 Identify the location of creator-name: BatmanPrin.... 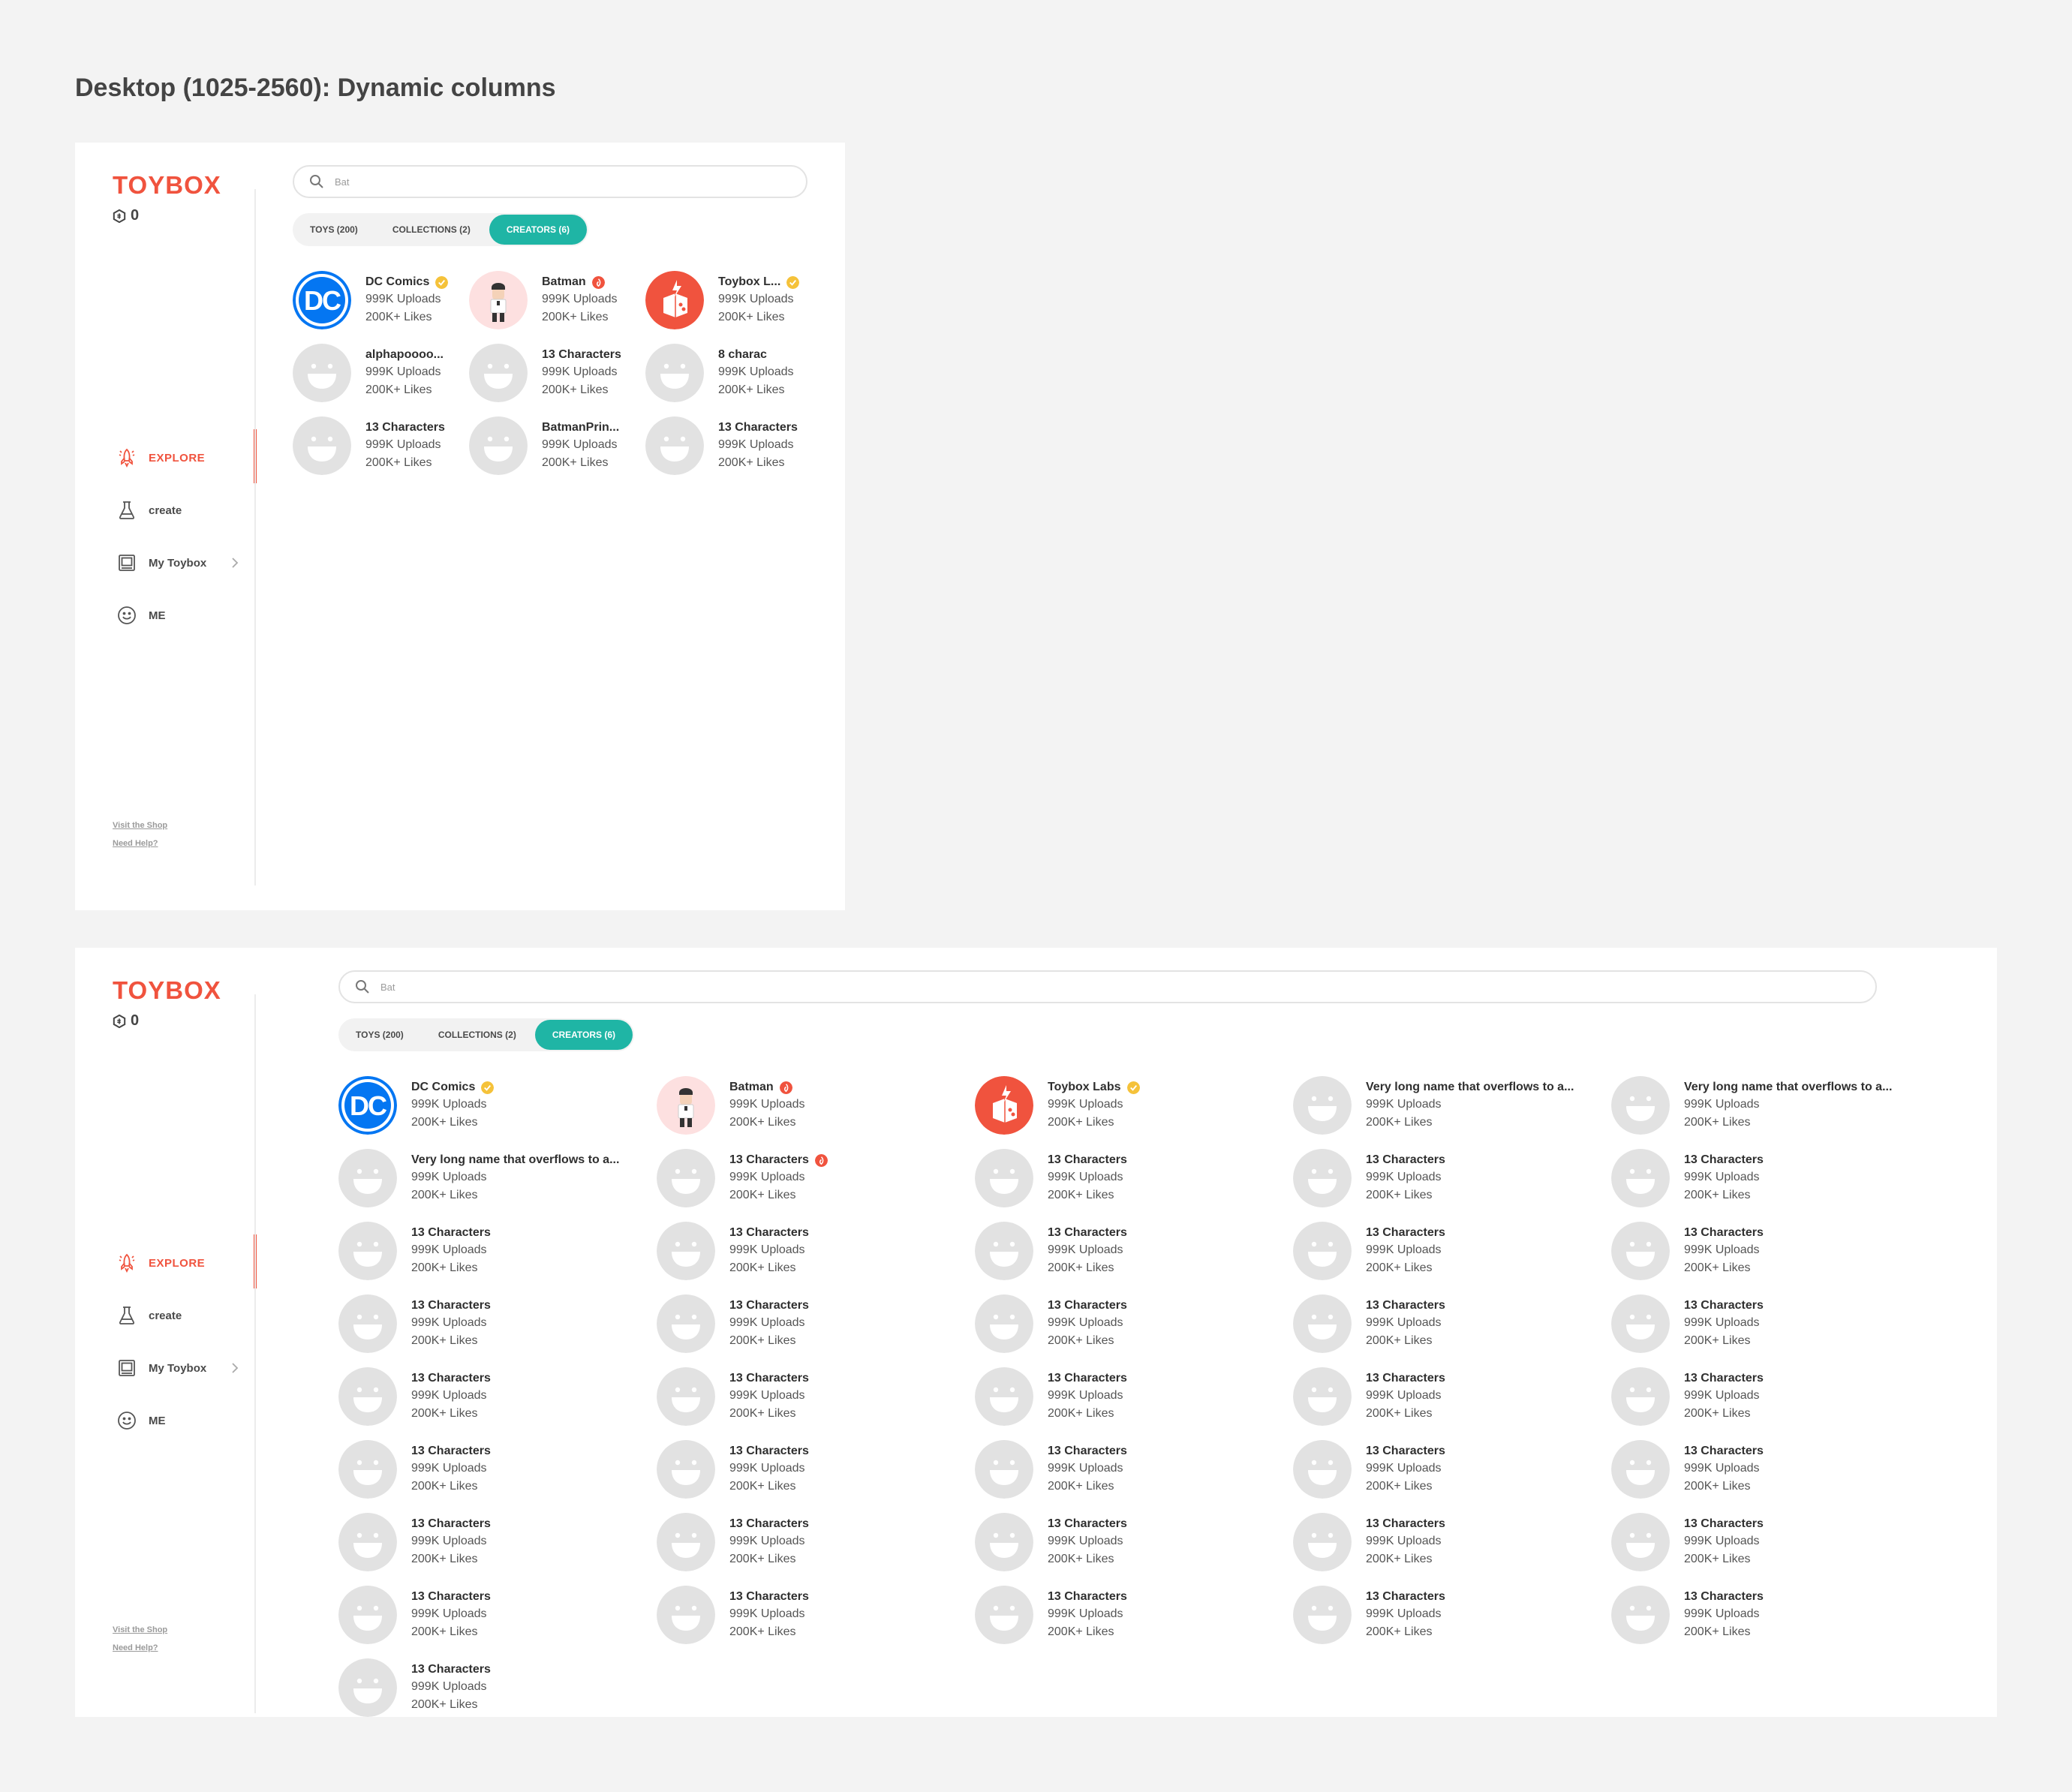
(581, 428).